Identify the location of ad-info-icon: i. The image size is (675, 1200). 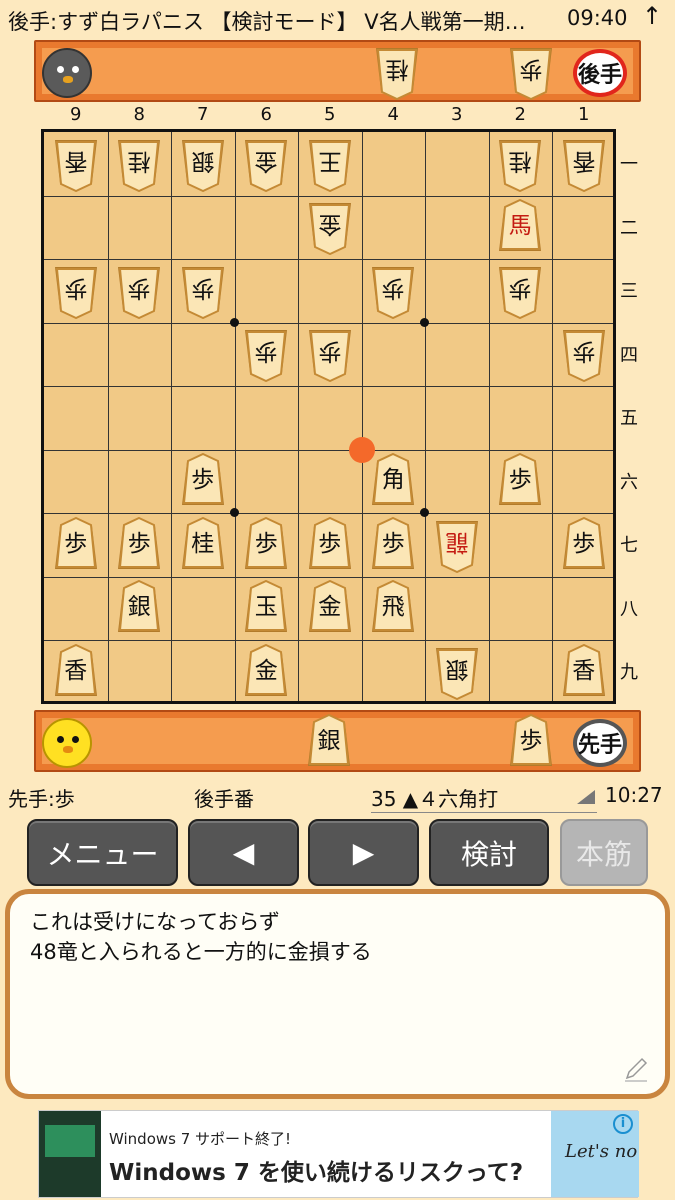
(623, 1124).